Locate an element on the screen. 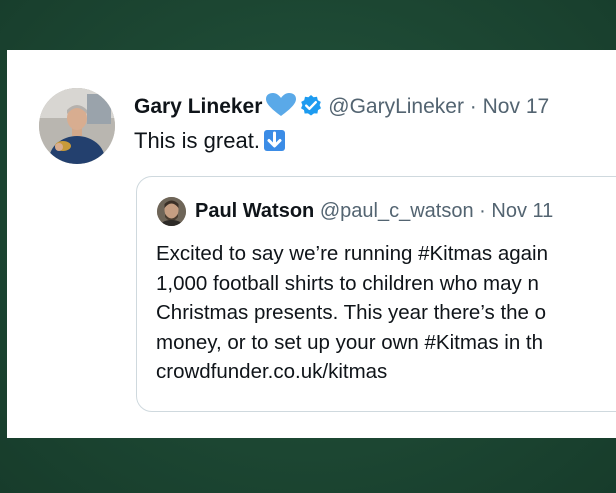 This screenshot has width=616, height=493. quoted-author-avatar is located at coordinates (171, 211).